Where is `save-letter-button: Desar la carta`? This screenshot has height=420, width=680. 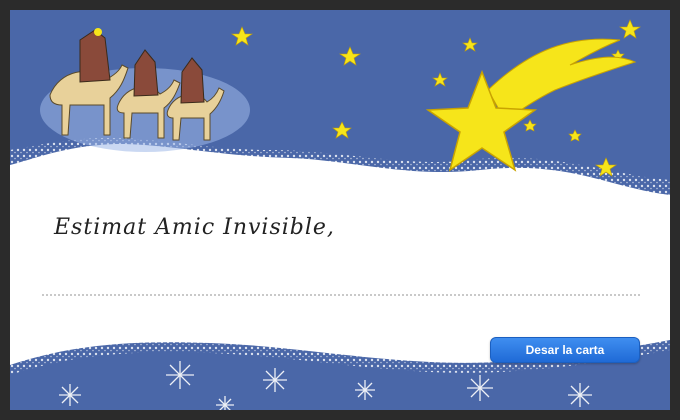
save-letter-button: Desar la carta is located at coordinates (565, 350).